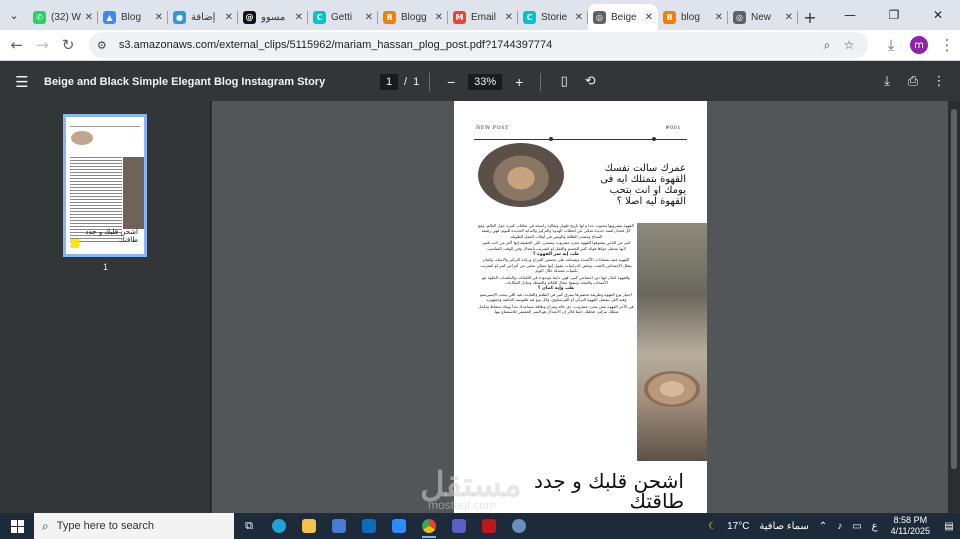  What do you see at coordinates (712, 526) in the screenshot?
I see `weather-moon-icon: ☾` at bounding box center [712, 526].